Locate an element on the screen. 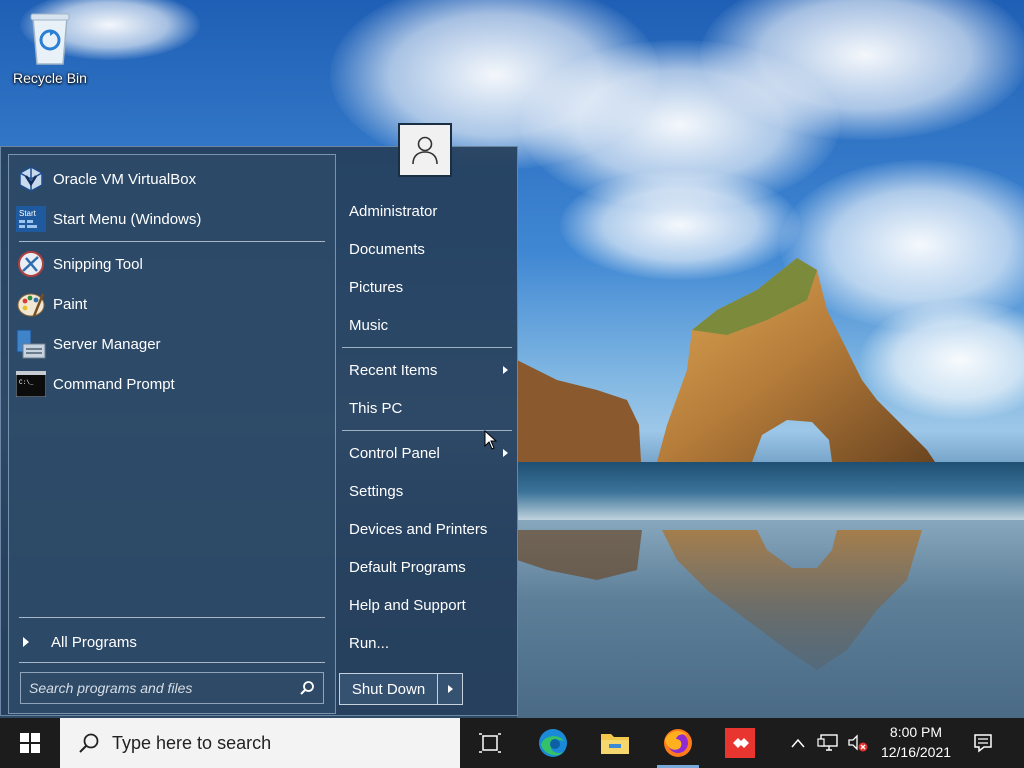 This screenshot has height=768, width=1024. recycle-bin-desktop-icon: Recycle Bin is located at coordinates (50, 47).